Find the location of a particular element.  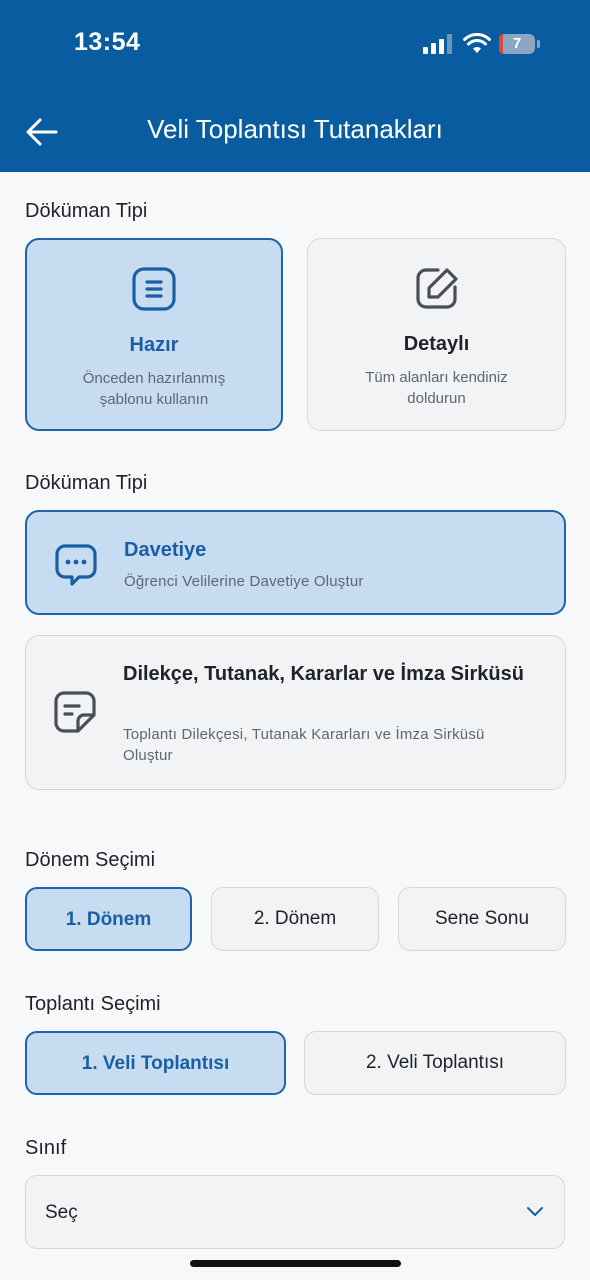

meeting-option-1: 1. Veli Toplantısı is located at coordinates (155, 1063).